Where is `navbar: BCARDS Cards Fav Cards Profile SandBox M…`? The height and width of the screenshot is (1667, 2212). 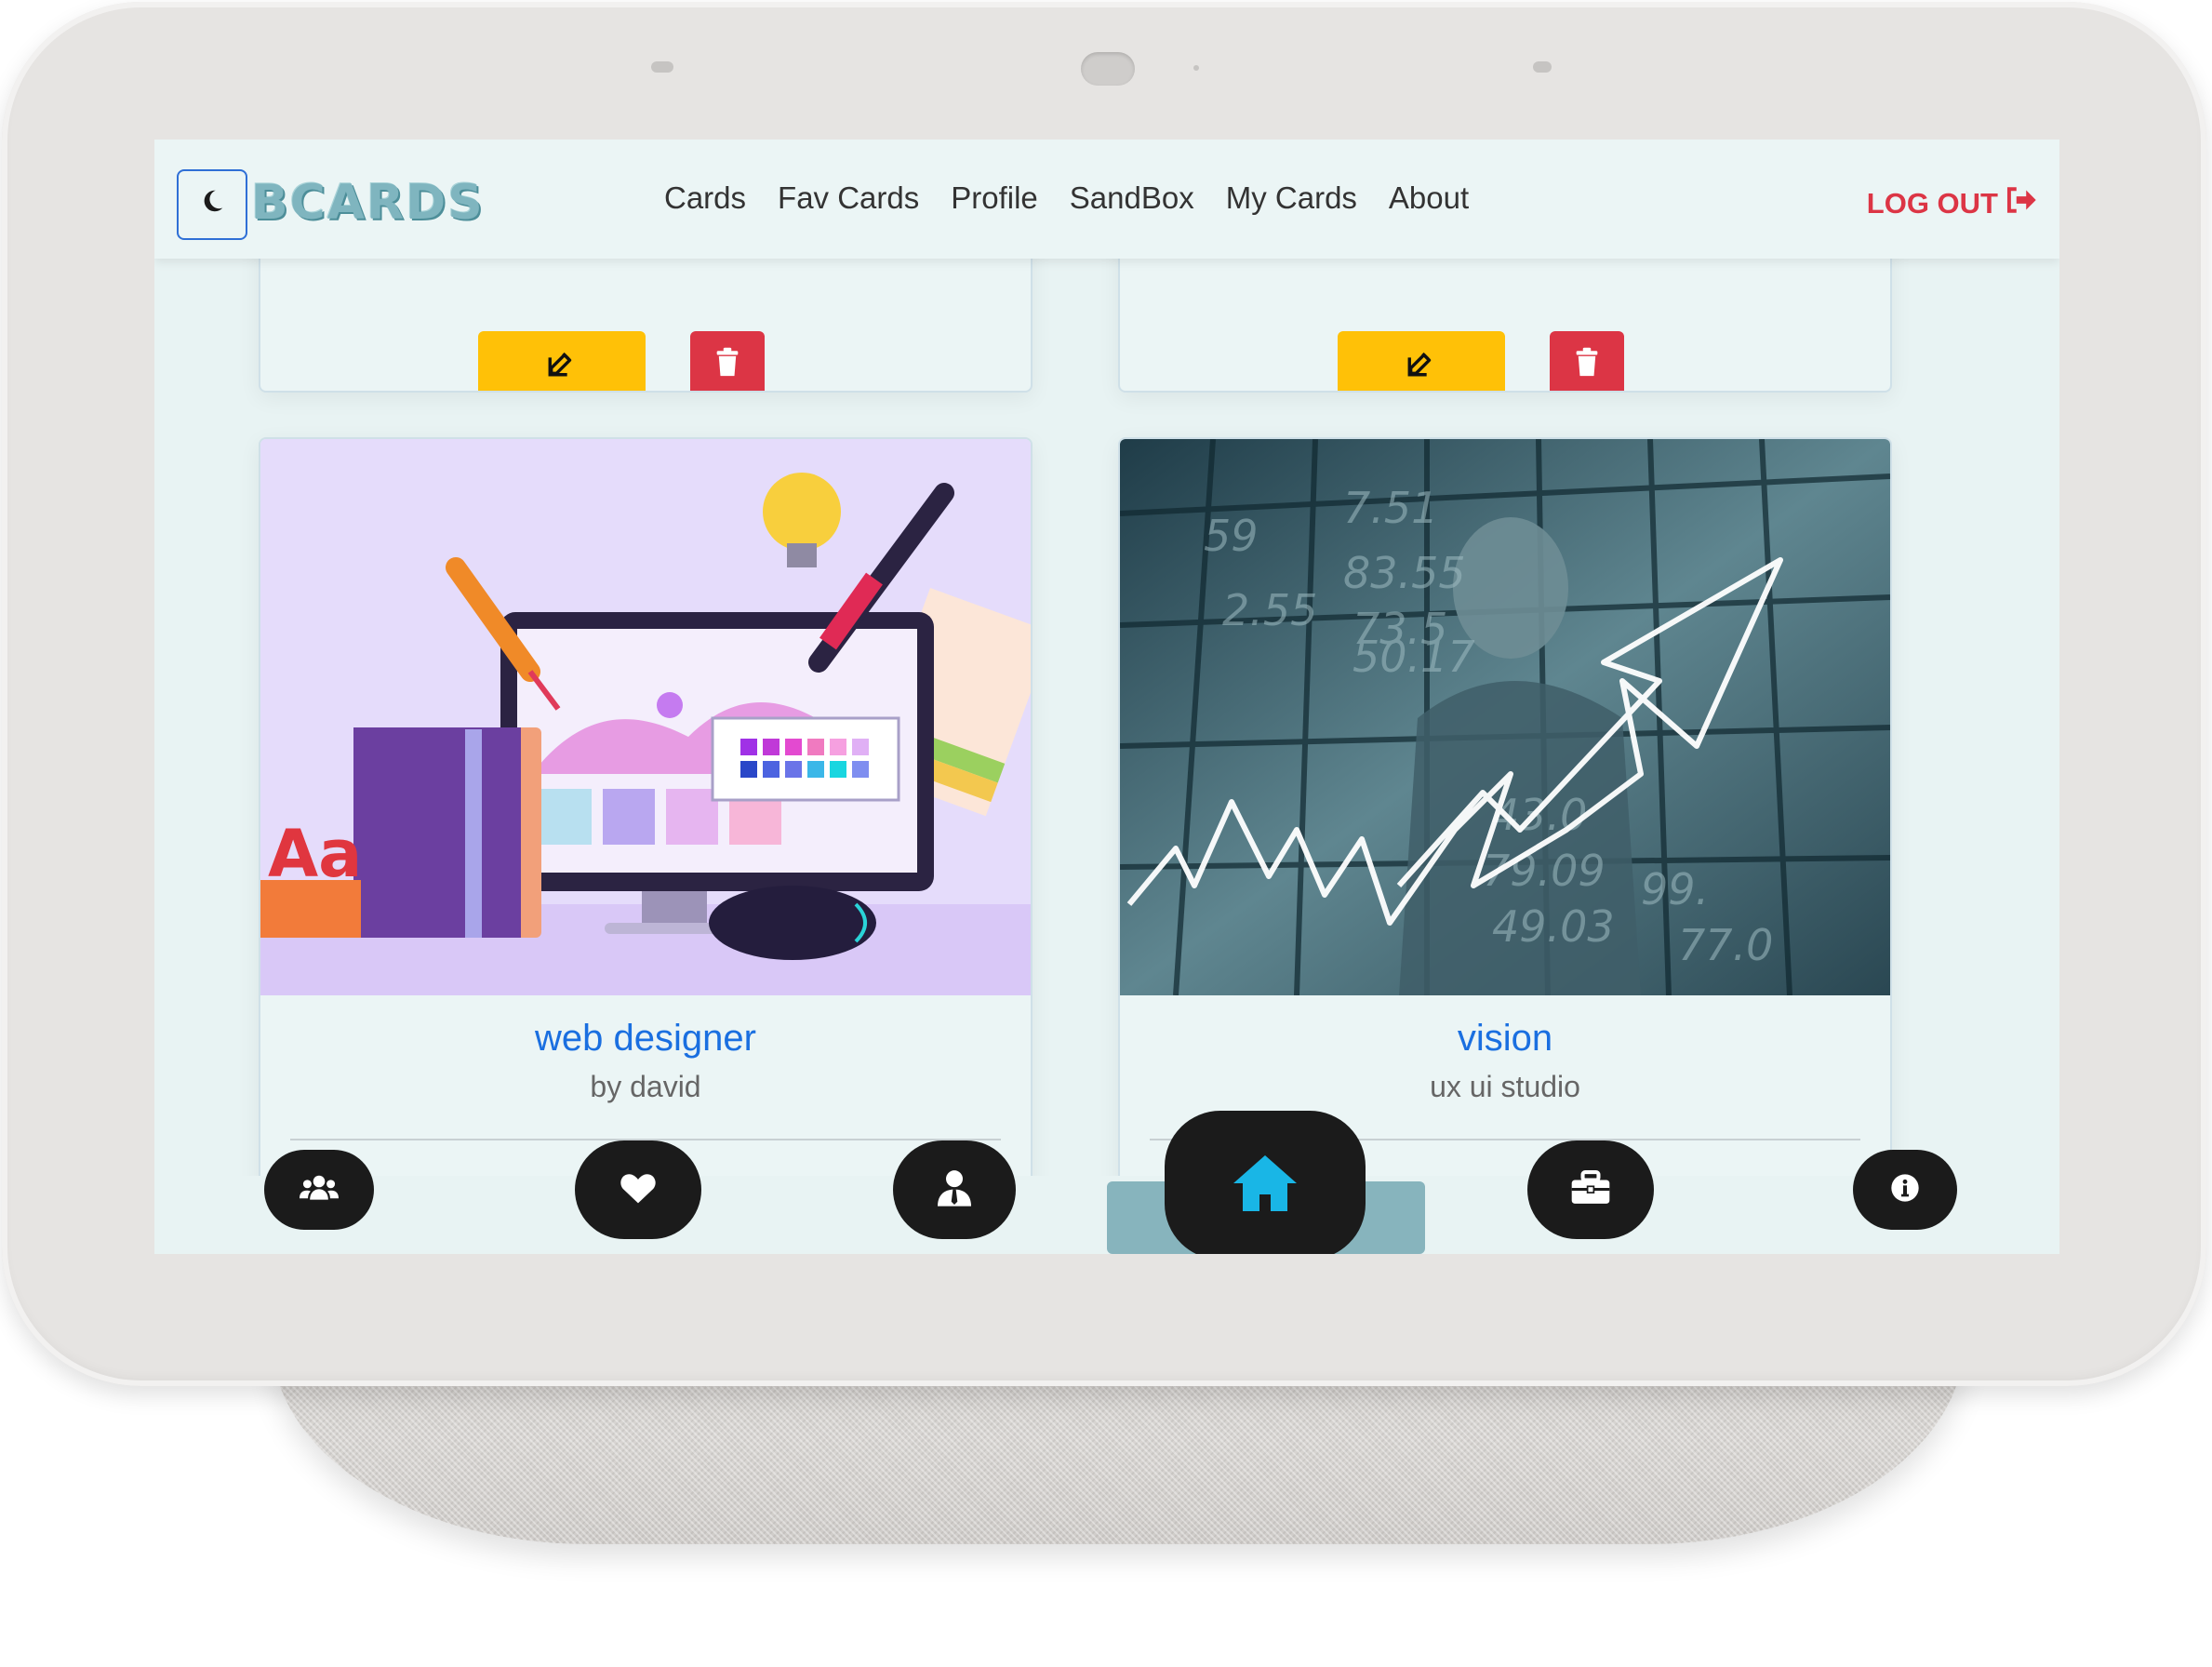
navbar: BCARDS Cards Fav Cards Profile SandBox M… is located at coordinates (1107, 199).